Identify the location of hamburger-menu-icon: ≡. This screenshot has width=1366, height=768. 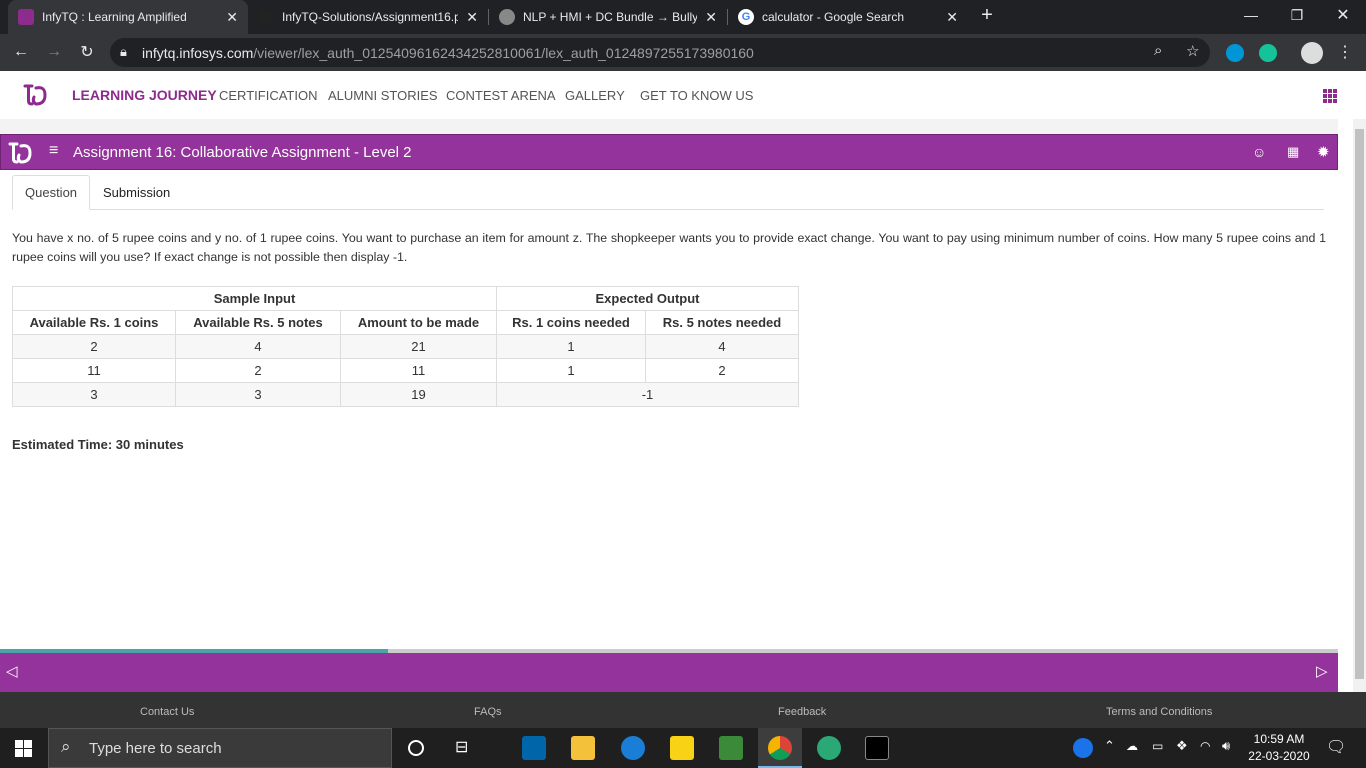
(53, 151).